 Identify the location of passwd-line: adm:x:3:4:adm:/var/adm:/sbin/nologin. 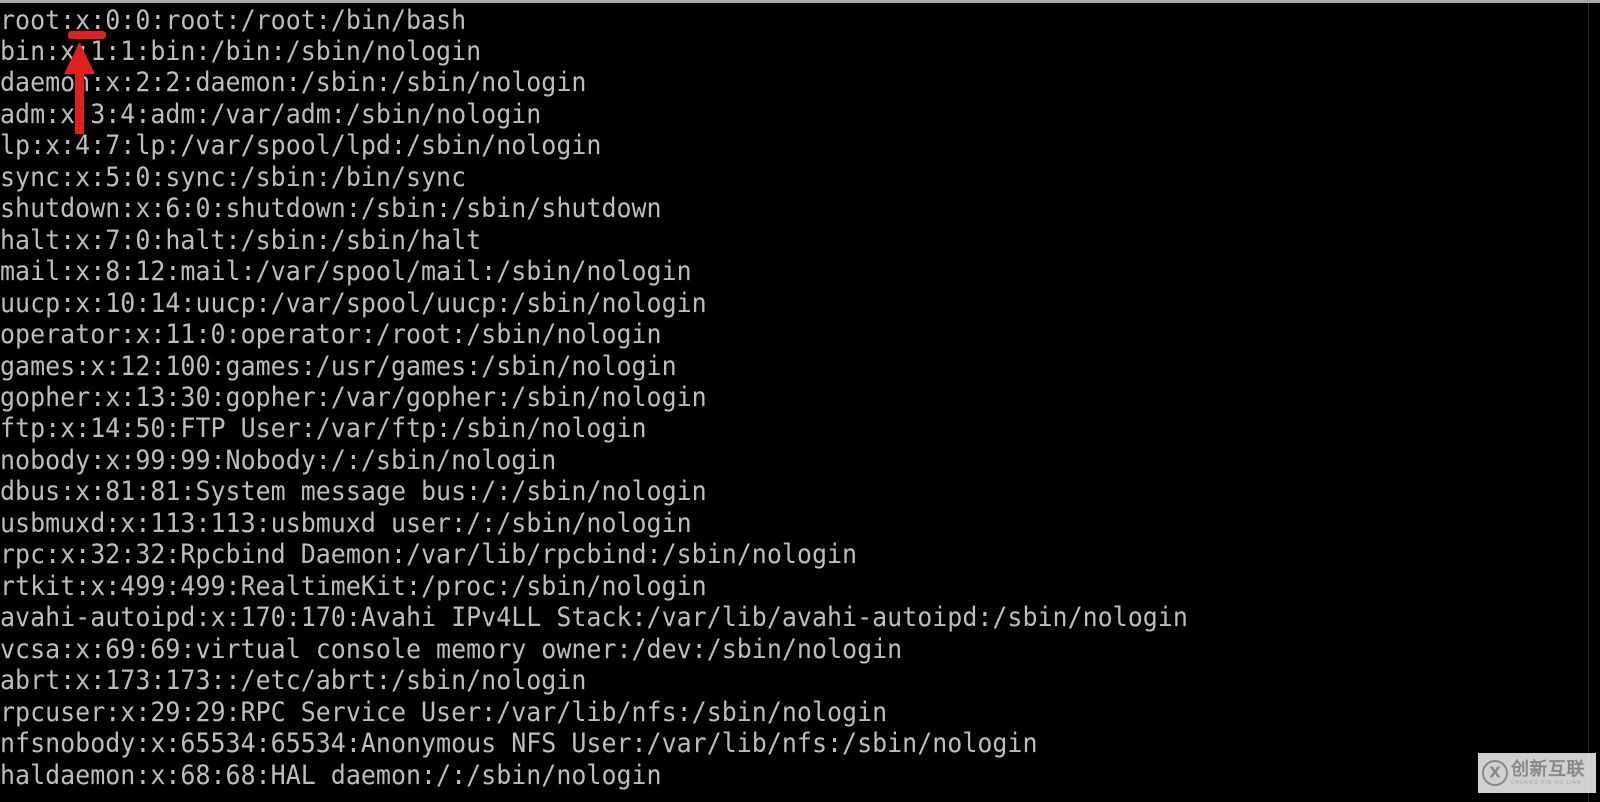
(271, 114).